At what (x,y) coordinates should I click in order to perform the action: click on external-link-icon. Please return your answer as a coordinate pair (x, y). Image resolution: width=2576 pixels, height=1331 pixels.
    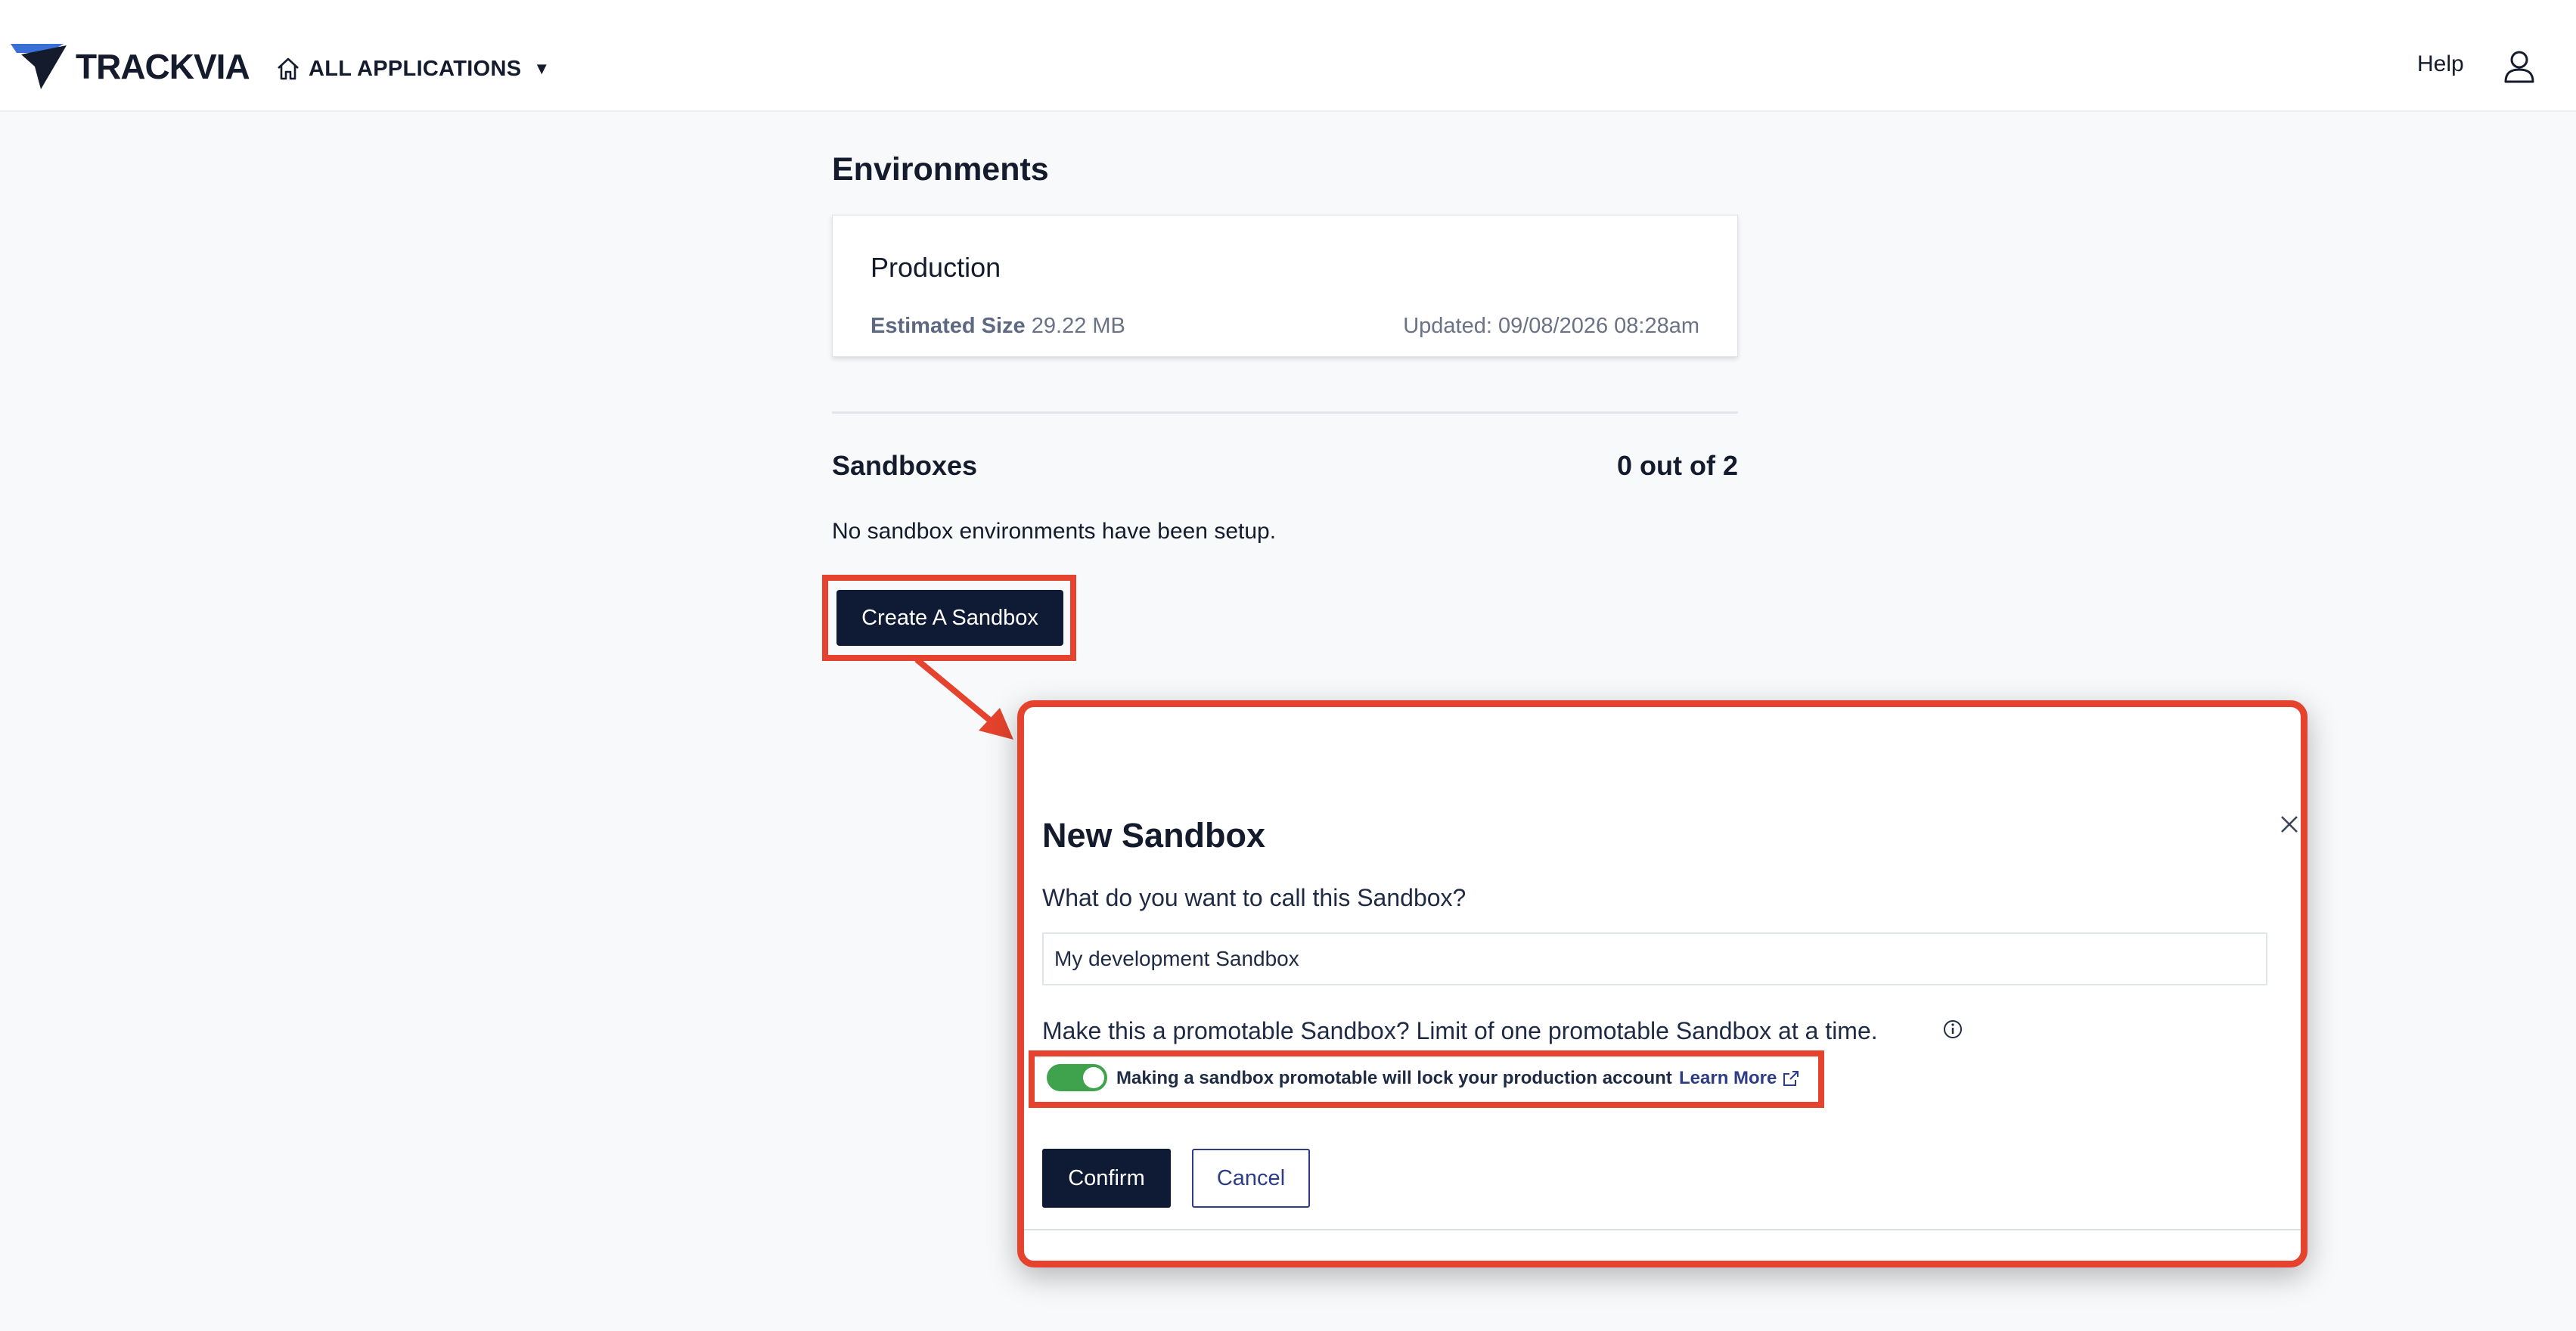
    Looking at the image, I should click on (1791, 1078).